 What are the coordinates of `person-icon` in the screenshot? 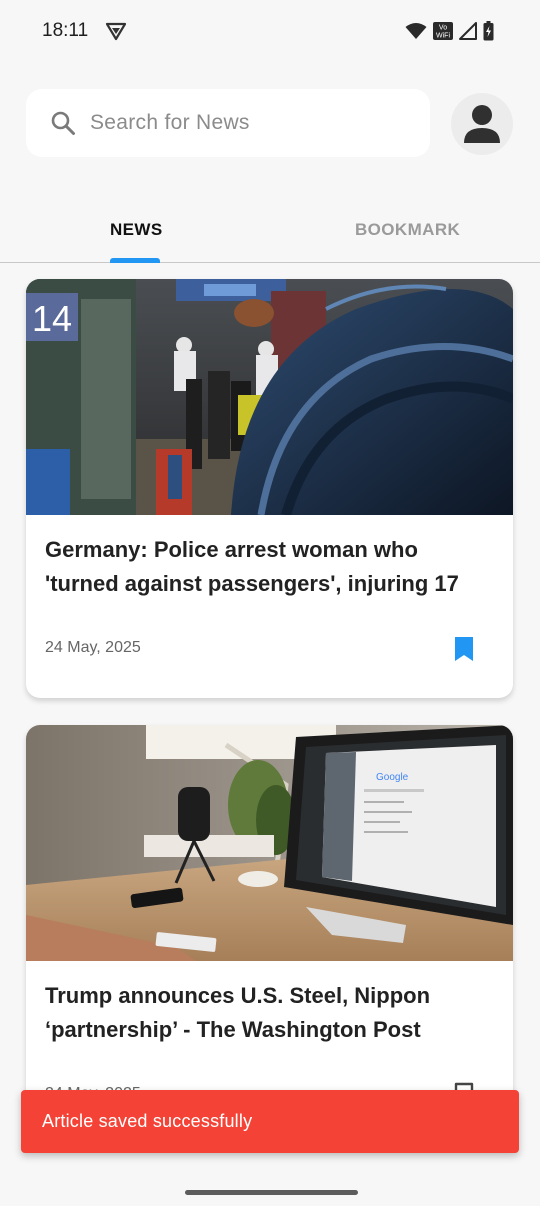 It's located at (482, 124).